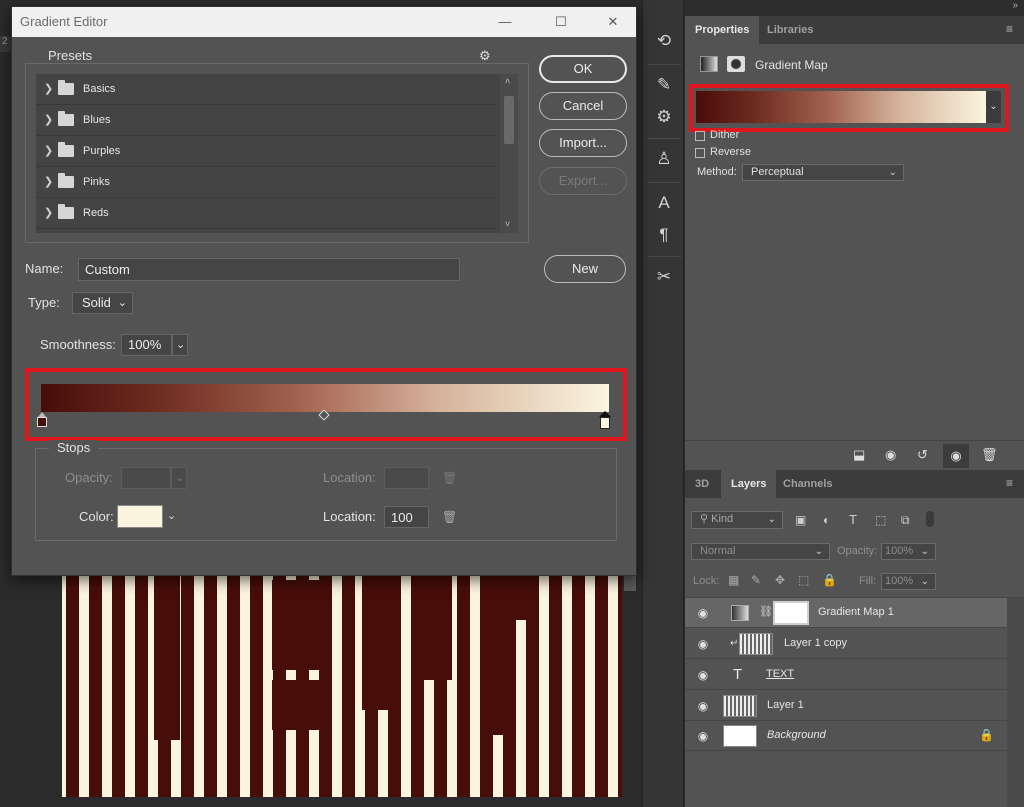 The height and width of the screenshot is (807, 1024). Describe the element at coordinates (583, 69) in the screenshot. I see `ok-button: OK` at that location.